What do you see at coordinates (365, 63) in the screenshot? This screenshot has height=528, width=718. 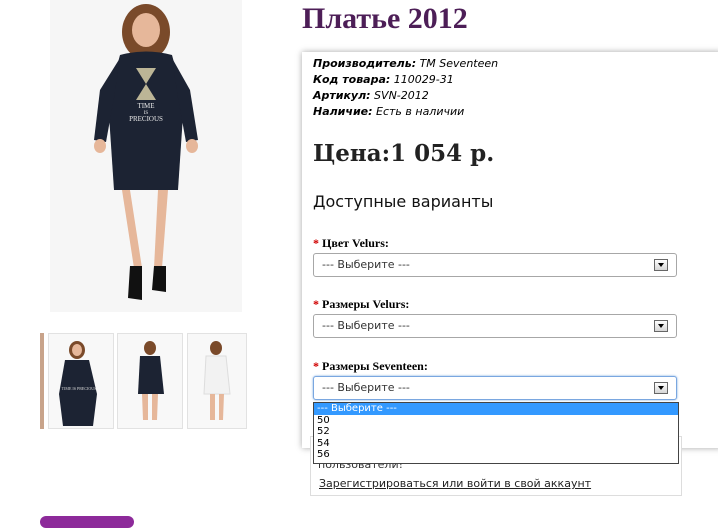 I see `manufacturer-label: Производитель:` at bounding box center [365, 63].